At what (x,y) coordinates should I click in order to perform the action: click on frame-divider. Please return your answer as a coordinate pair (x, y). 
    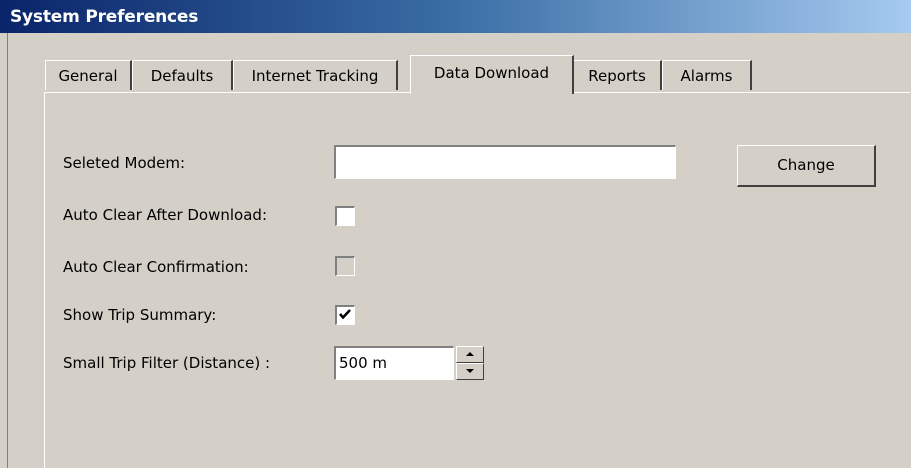
    Looking at the image, I should click on (7, 250).